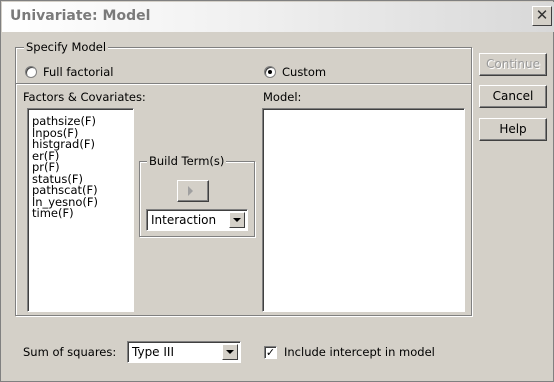 This screenshot has width=554, height=382. Describe the element at coordinates (80, 16) in the screenshot. I see `window-title: Univariate: Model` at that location.